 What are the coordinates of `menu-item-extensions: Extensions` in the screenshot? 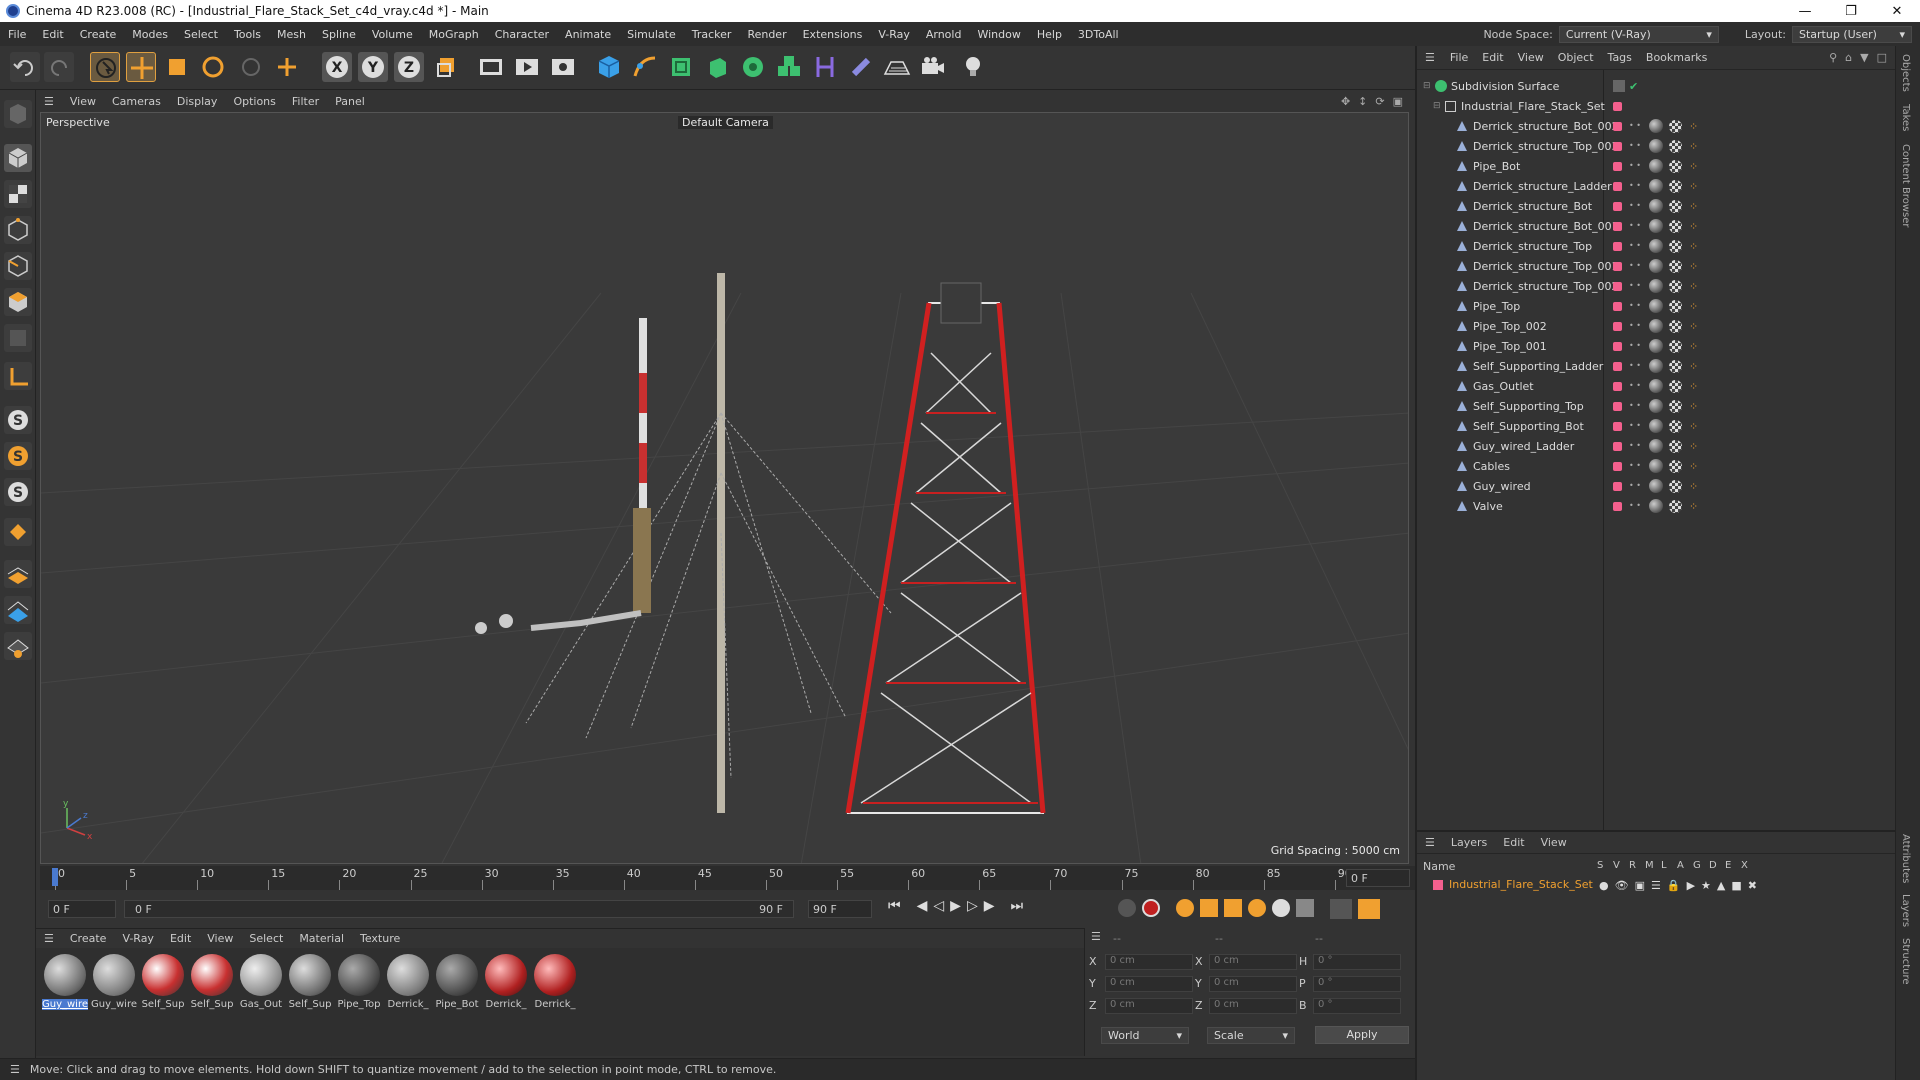 It's located at (833, 34).